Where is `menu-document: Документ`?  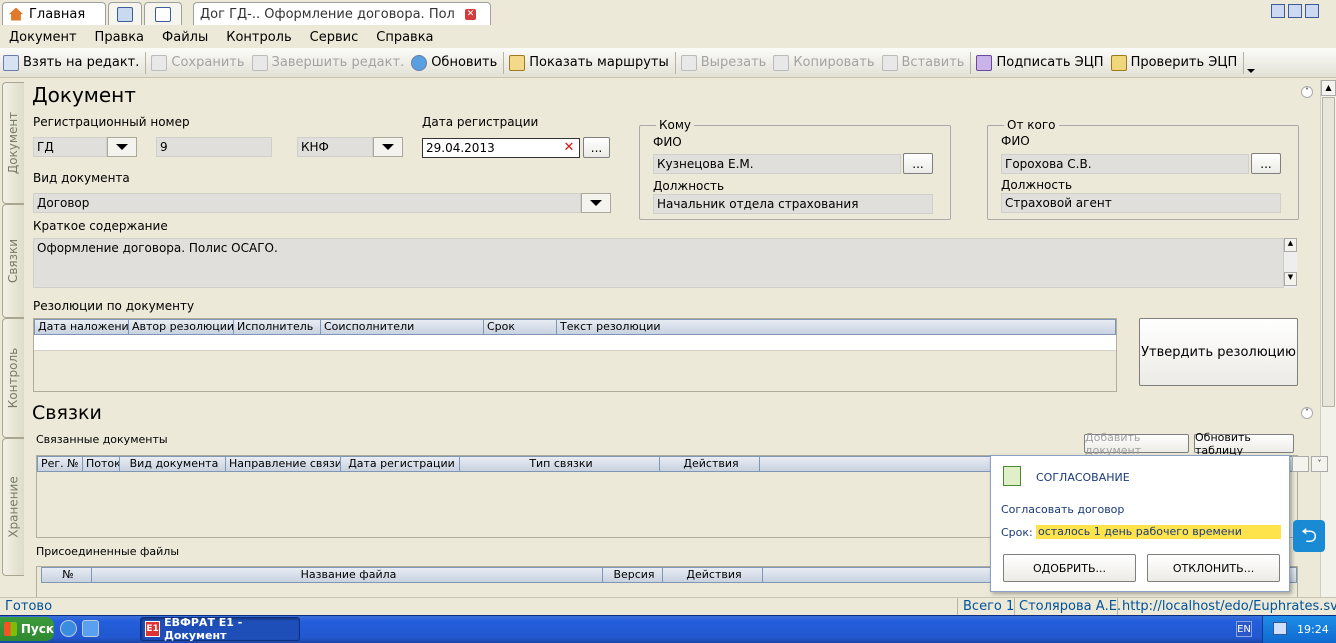
menu-document: Документ is located at coordinates (43, 37).